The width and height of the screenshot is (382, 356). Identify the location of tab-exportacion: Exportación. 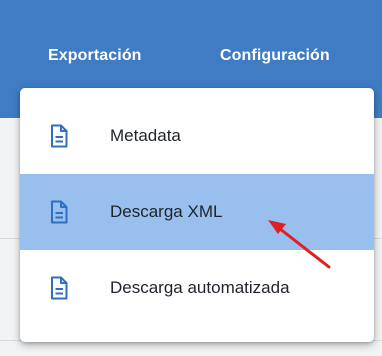
(95, 56).